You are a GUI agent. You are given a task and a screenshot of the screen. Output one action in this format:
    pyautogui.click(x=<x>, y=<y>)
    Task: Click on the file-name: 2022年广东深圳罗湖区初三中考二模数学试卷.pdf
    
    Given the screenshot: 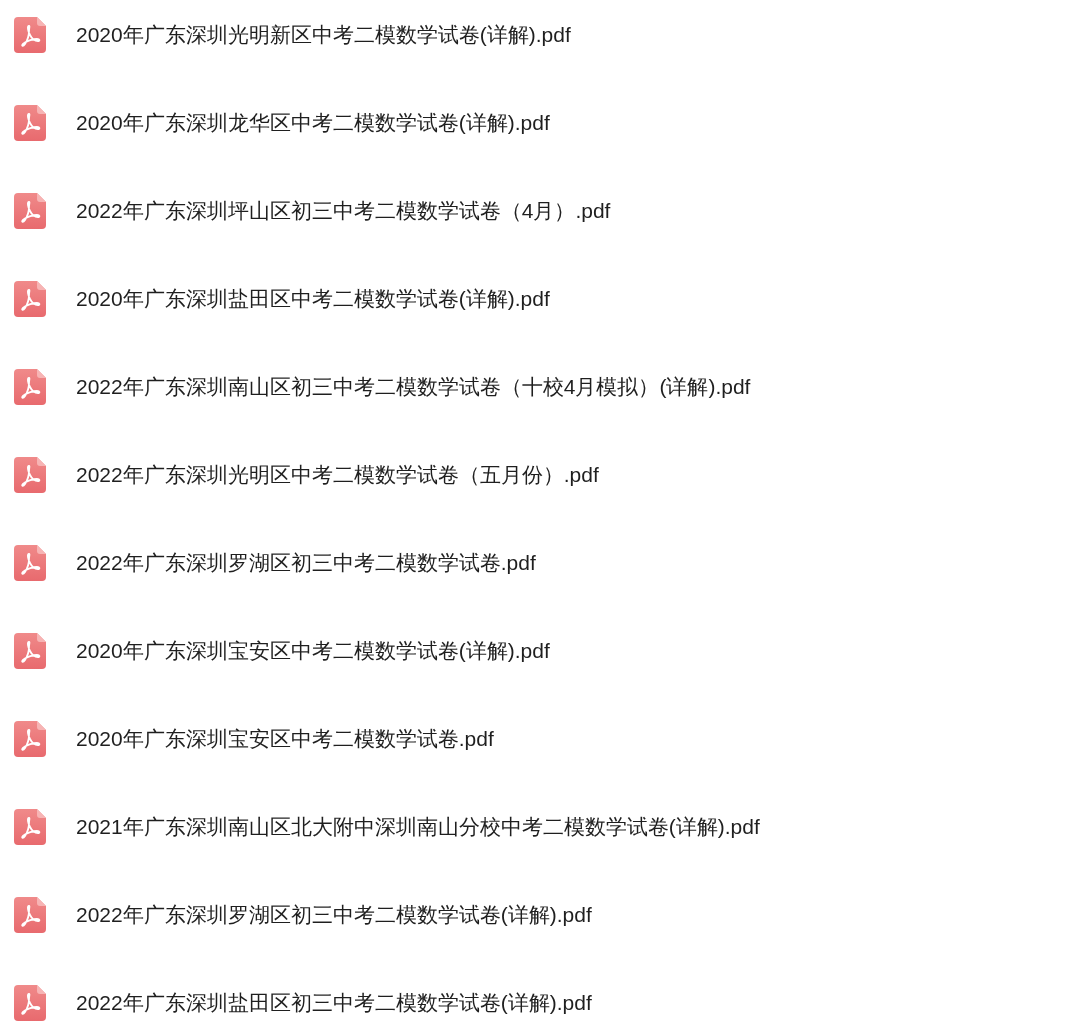 What is the action you would take?
    pyautogui.click(x=306, y=563)
    